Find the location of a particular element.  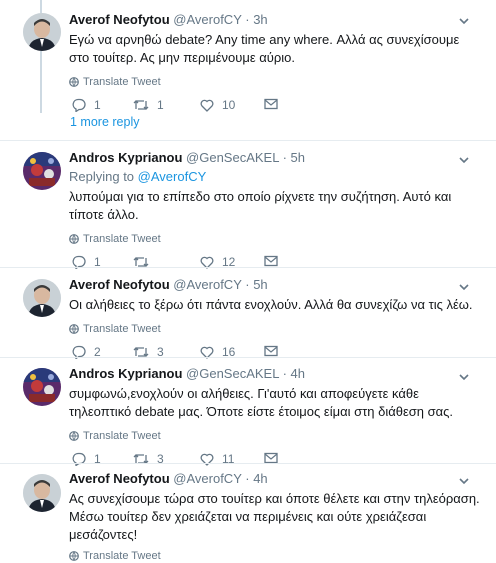

timestamp: · 3h is located at coordinates (256, 19).